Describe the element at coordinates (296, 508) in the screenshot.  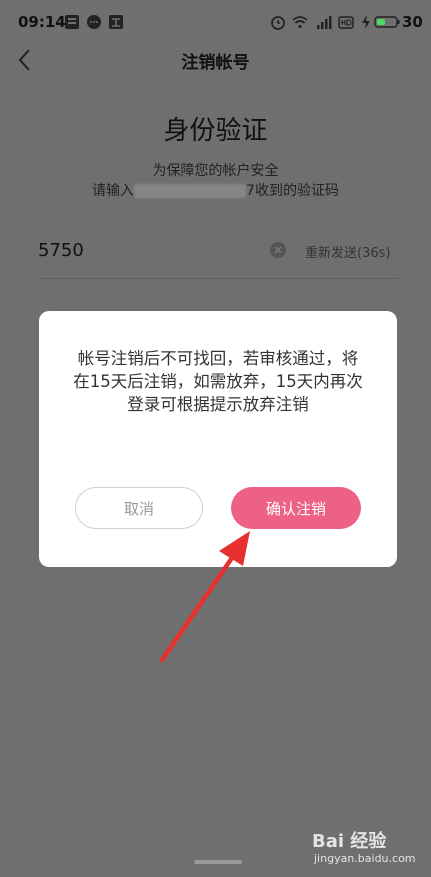
I see `confirm-deactivate-button: 确认注销` at that location.